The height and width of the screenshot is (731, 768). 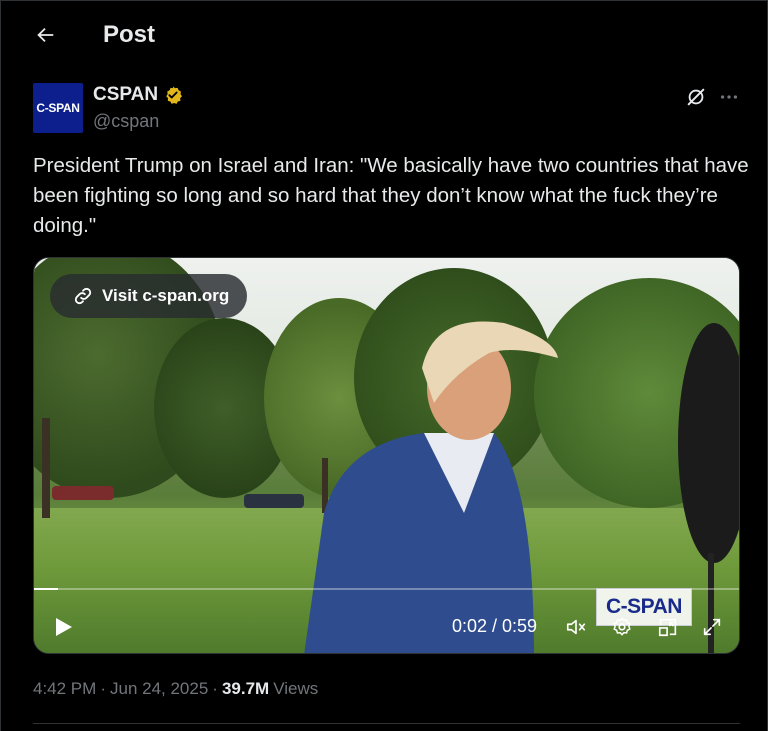 What do you see at coordinates (64, 689) in the screenshot?
I see `post-time: 4:42 PM` at bounding box center [64, 689].